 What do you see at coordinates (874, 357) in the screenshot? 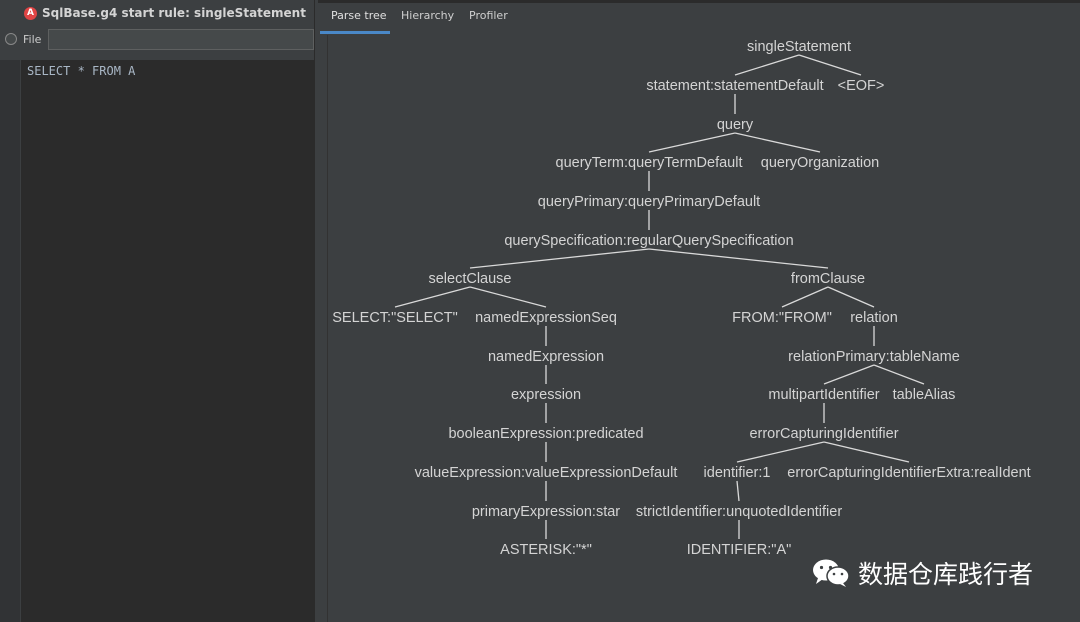
I see `tree-node: relationPrimary:tableName` at bounding box center [874, 357].